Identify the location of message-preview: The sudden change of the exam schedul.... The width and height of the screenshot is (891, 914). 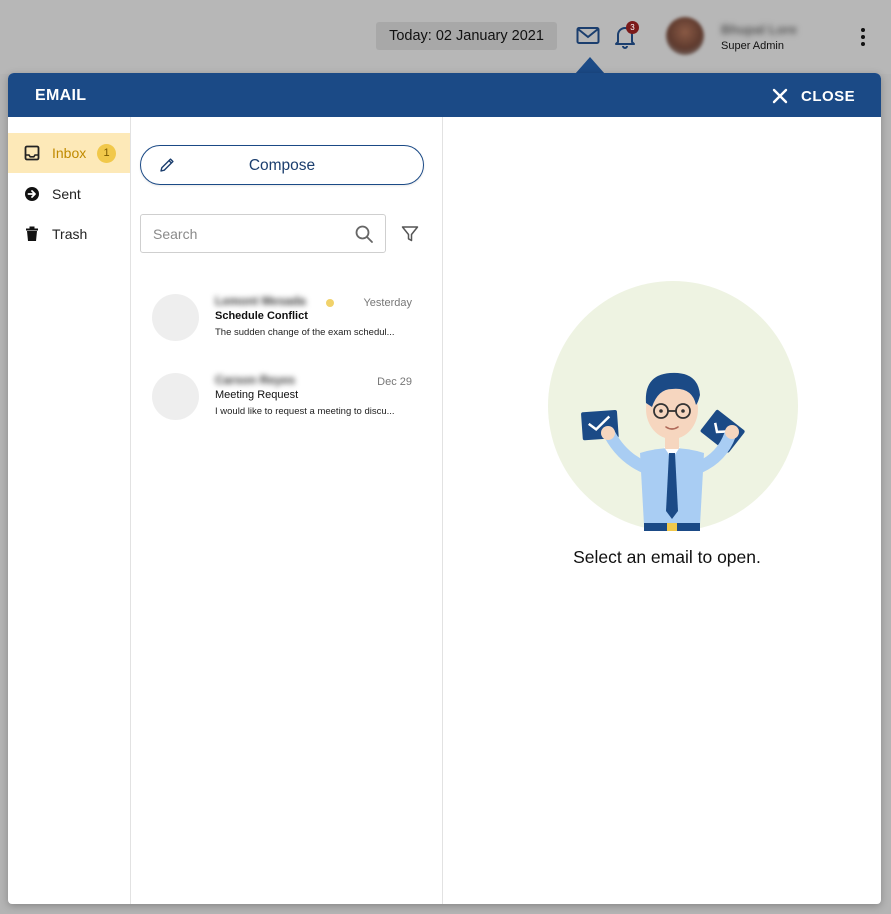
(305, 332).